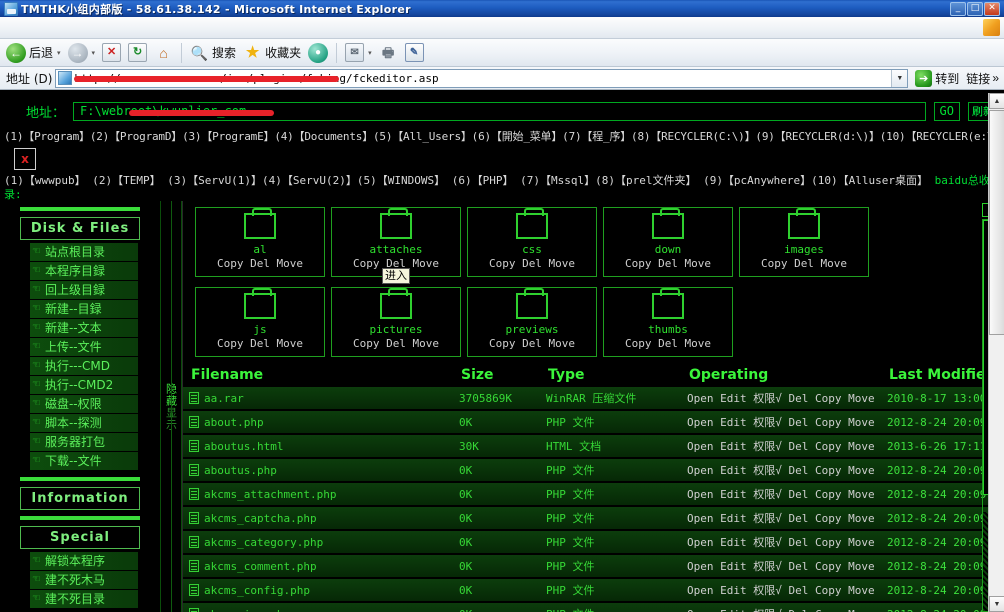 The height and width of the screenshot is (612, 1004). Describe the element at coordinates (163, 53) in the screenshot. I see `home-button: ⌂` at that location.